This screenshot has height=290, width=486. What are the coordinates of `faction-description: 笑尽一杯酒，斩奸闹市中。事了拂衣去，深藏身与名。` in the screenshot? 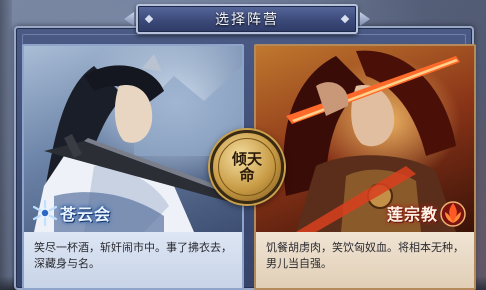 It's located at (133, 255).